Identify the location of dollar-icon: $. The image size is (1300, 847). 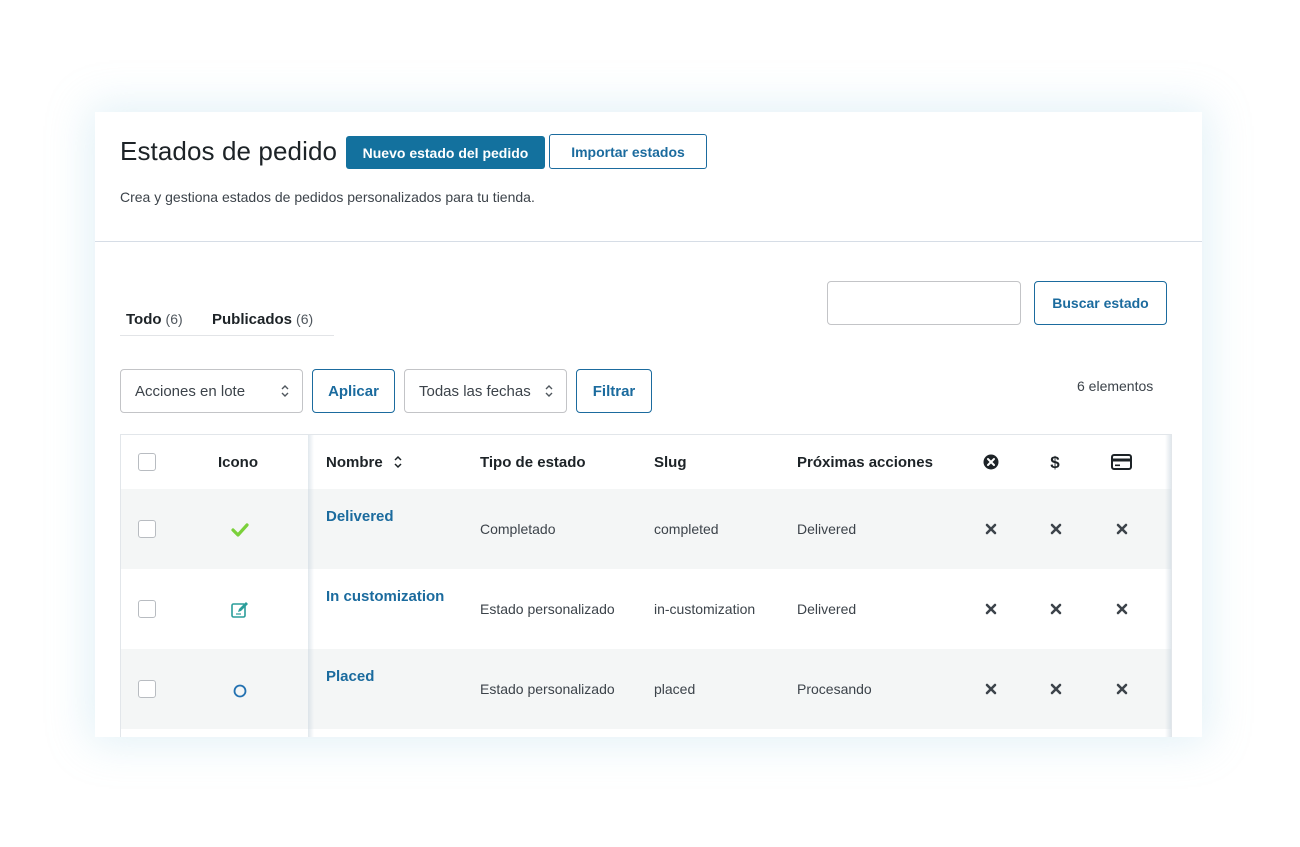
(1055, 462).